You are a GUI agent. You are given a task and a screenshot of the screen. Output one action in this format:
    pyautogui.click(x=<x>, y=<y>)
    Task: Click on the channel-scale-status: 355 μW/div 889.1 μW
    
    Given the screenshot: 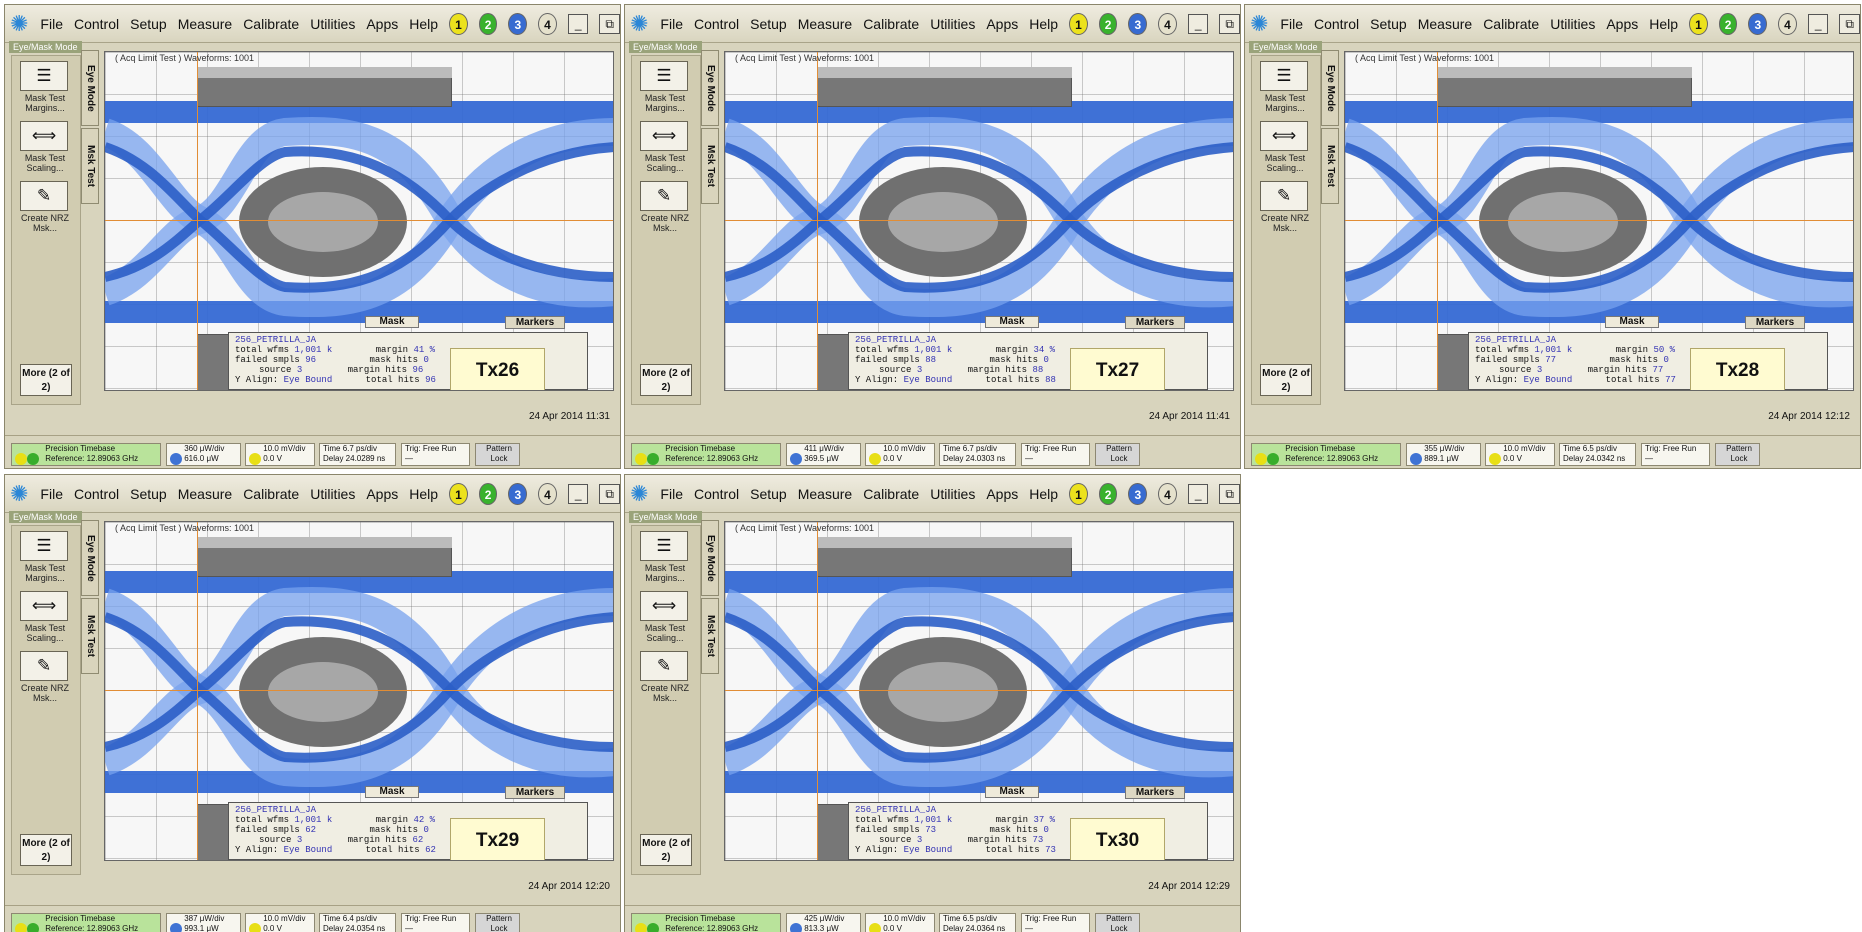 What is the action you would take?
    pyautogui.click(x=1443, y=454)
    